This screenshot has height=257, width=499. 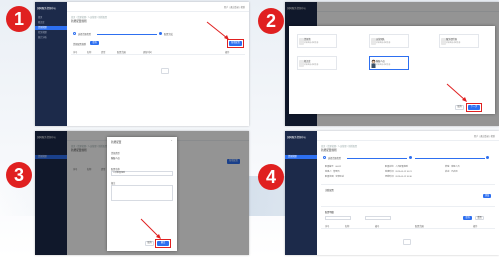 I want to click on info-value: 类型：客服人员, so click(x=452, y=167).